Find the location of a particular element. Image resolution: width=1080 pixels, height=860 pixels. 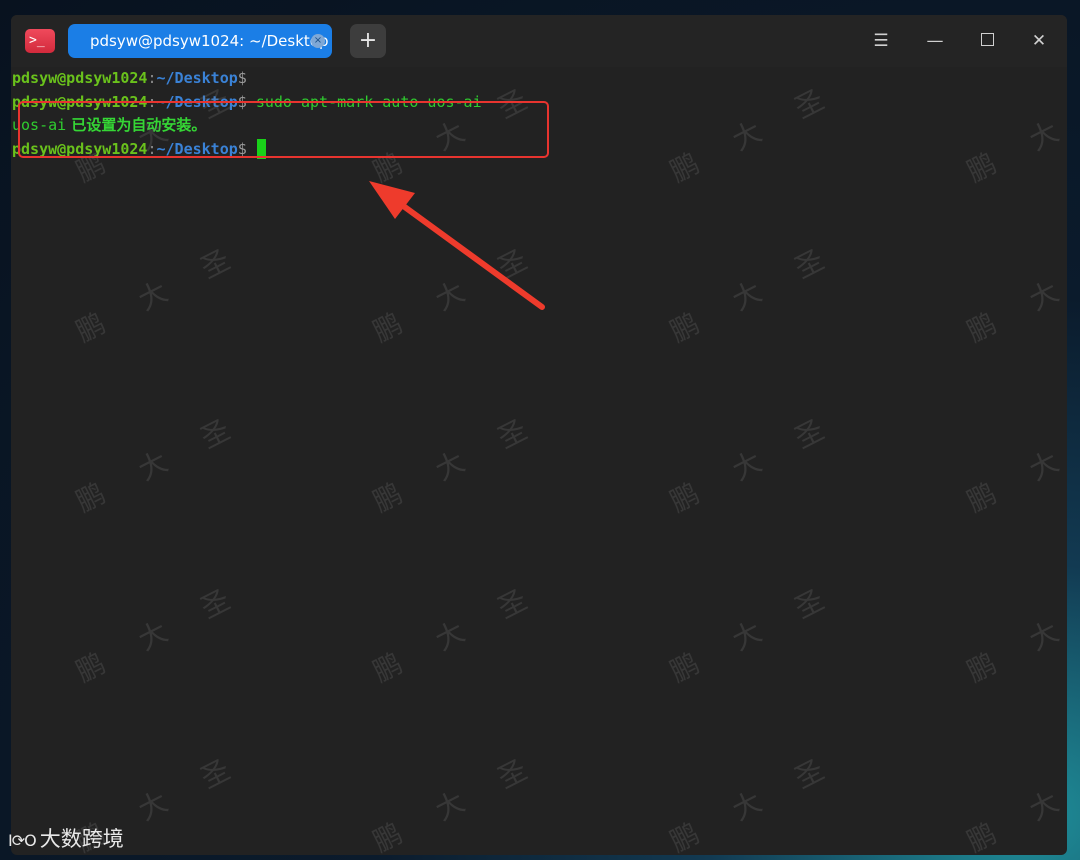

annotation-arrow is located at coordinates (457, 245).